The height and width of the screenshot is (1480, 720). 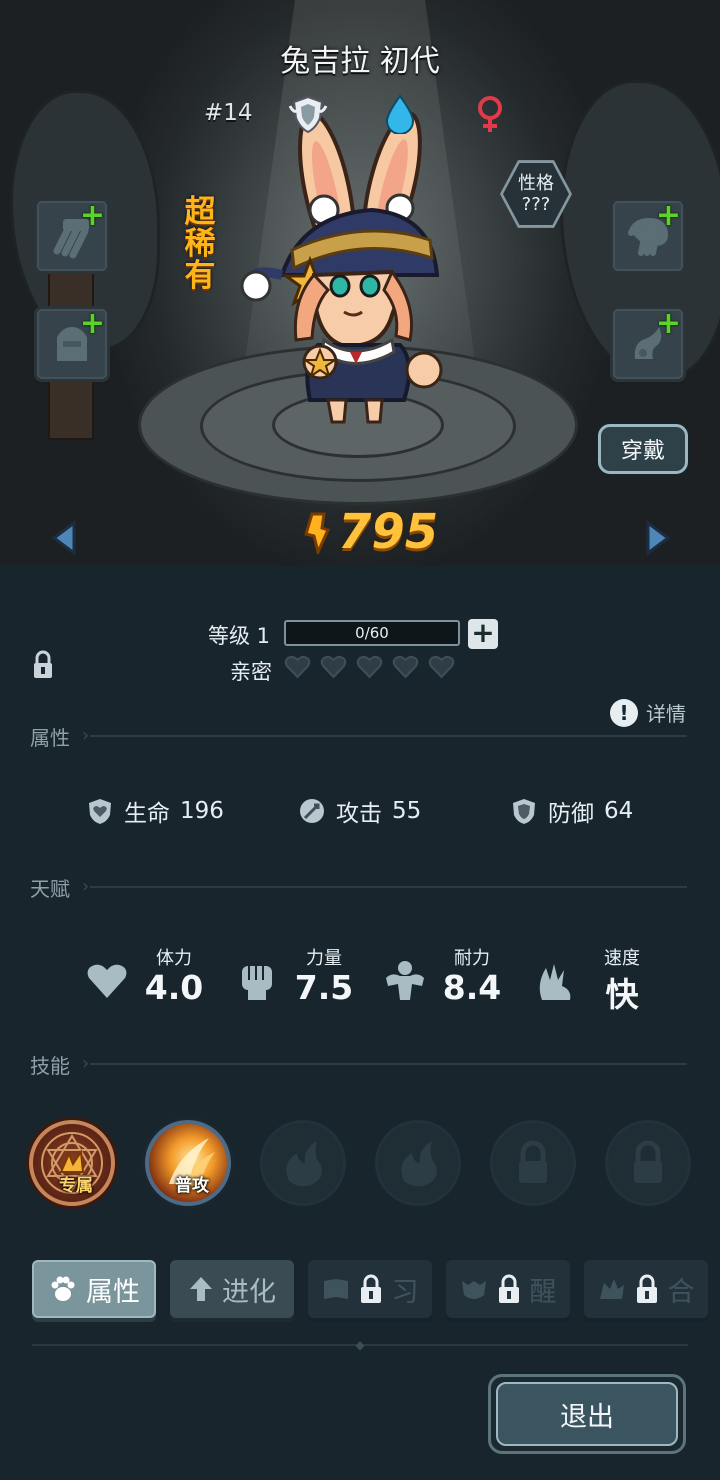 I want to click on tab-awaken-label: 醒, so click(x=543, y=1292).